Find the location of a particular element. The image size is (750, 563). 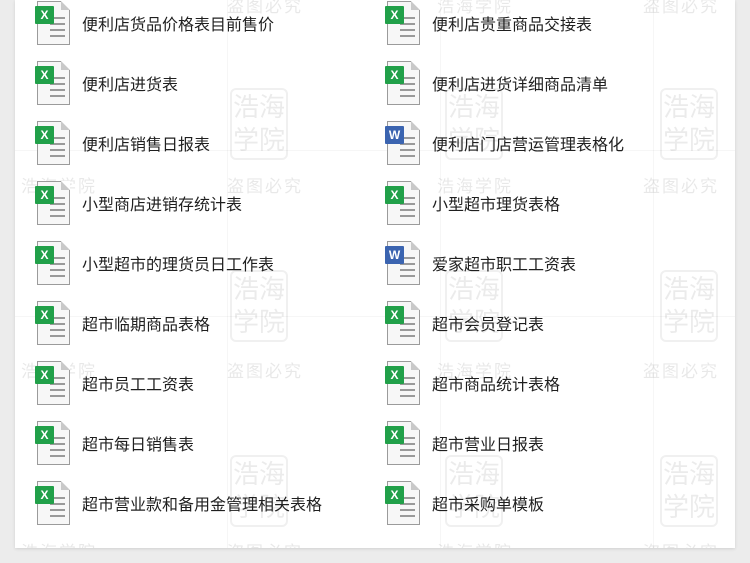

file-name: 小型商店进销存统计表 is located at coordinates (162, 204).